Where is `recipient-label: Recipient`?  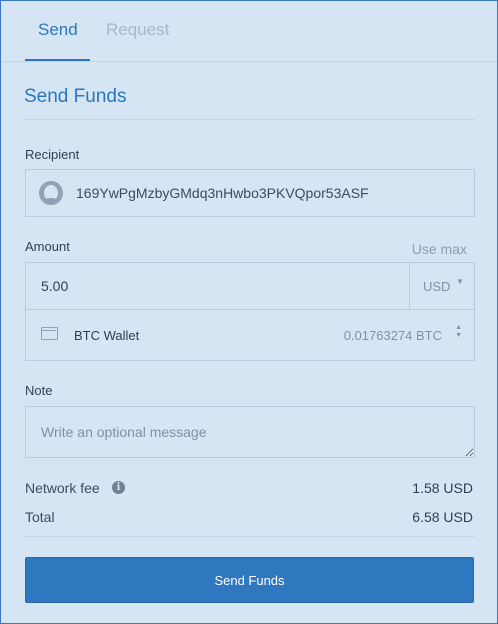 recipient-label: Recipient is located at coordinates (52, 154).